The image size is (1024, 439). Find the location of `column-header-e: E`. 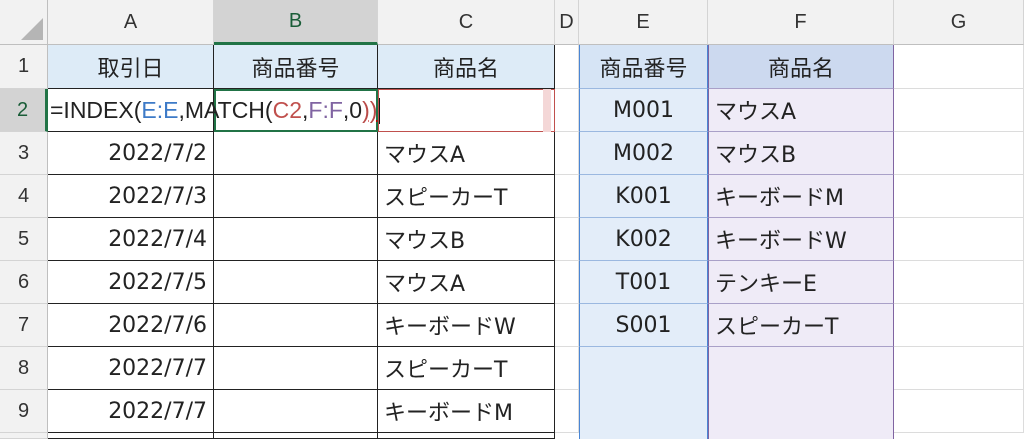

column-header-e: E is located at coordinates (643, 22).